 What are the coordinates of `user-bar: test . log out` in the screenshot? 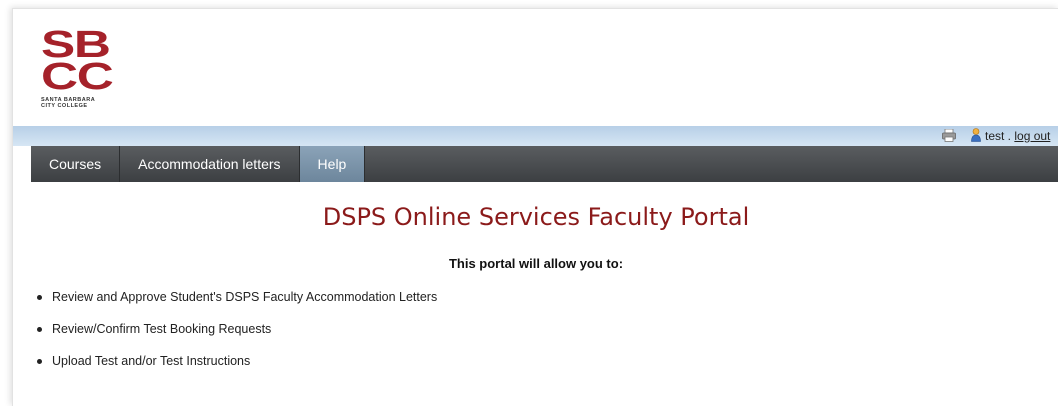 It's located at (535, 136).